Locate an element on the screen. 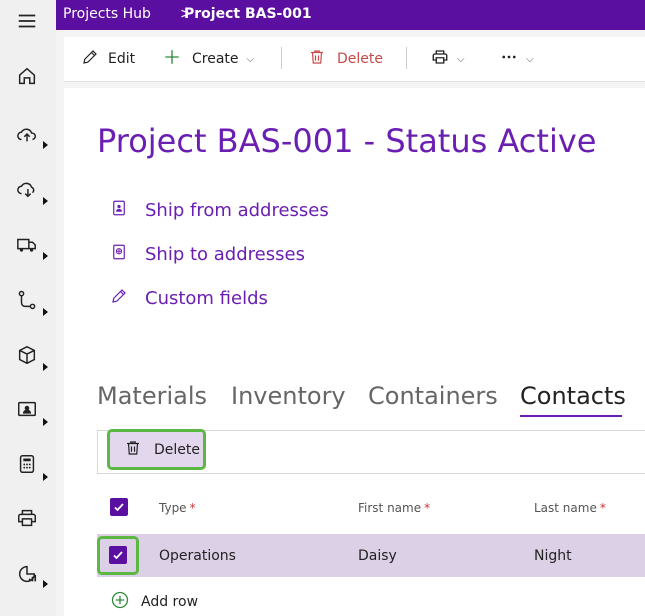  address-book-icon is located at coordinates (127, 210).